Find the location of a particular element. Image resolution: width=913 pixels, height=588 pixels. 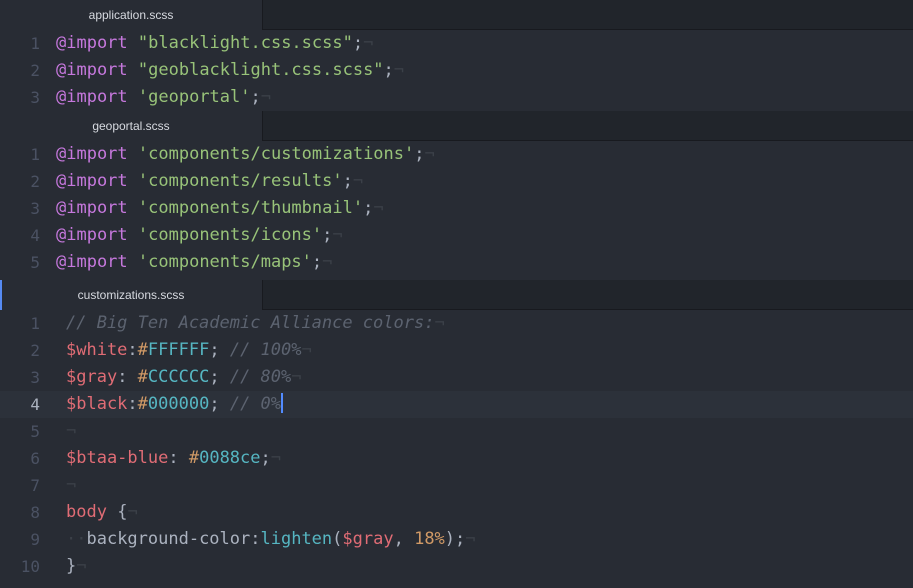

code-text: $white:#FFFFFF; // 100%¬ is located at coordinates (189, 350).